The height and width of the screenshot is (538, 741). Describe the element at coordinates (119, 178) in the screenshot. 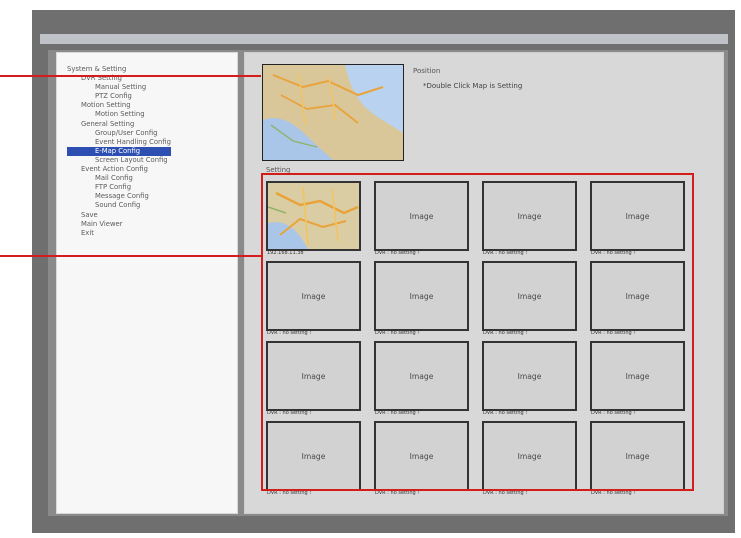

I see `tree-item: Mail Config` at that location.